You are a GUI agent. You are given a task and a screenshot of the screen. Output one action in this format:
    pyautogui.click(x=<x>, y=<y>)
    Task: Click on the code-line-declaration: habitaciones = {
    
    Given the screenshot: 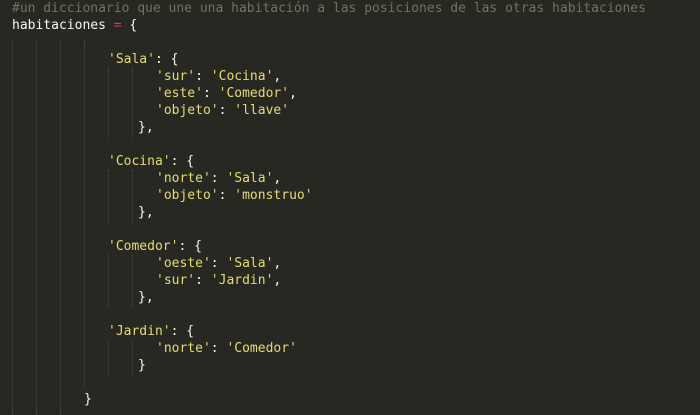 What is the action you would take?
    pyautogui.click(x=74, y=25)
    